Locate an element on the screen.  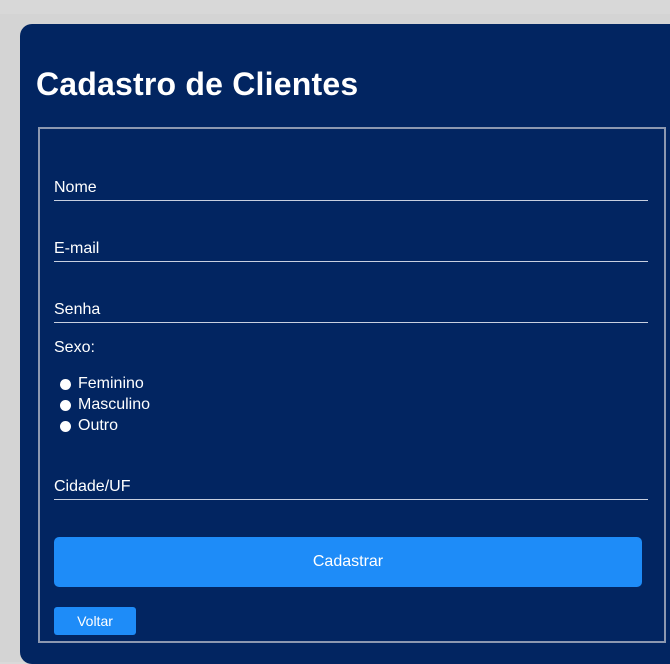
radio-feminino: Feminino is located at coordinates (102, 384).